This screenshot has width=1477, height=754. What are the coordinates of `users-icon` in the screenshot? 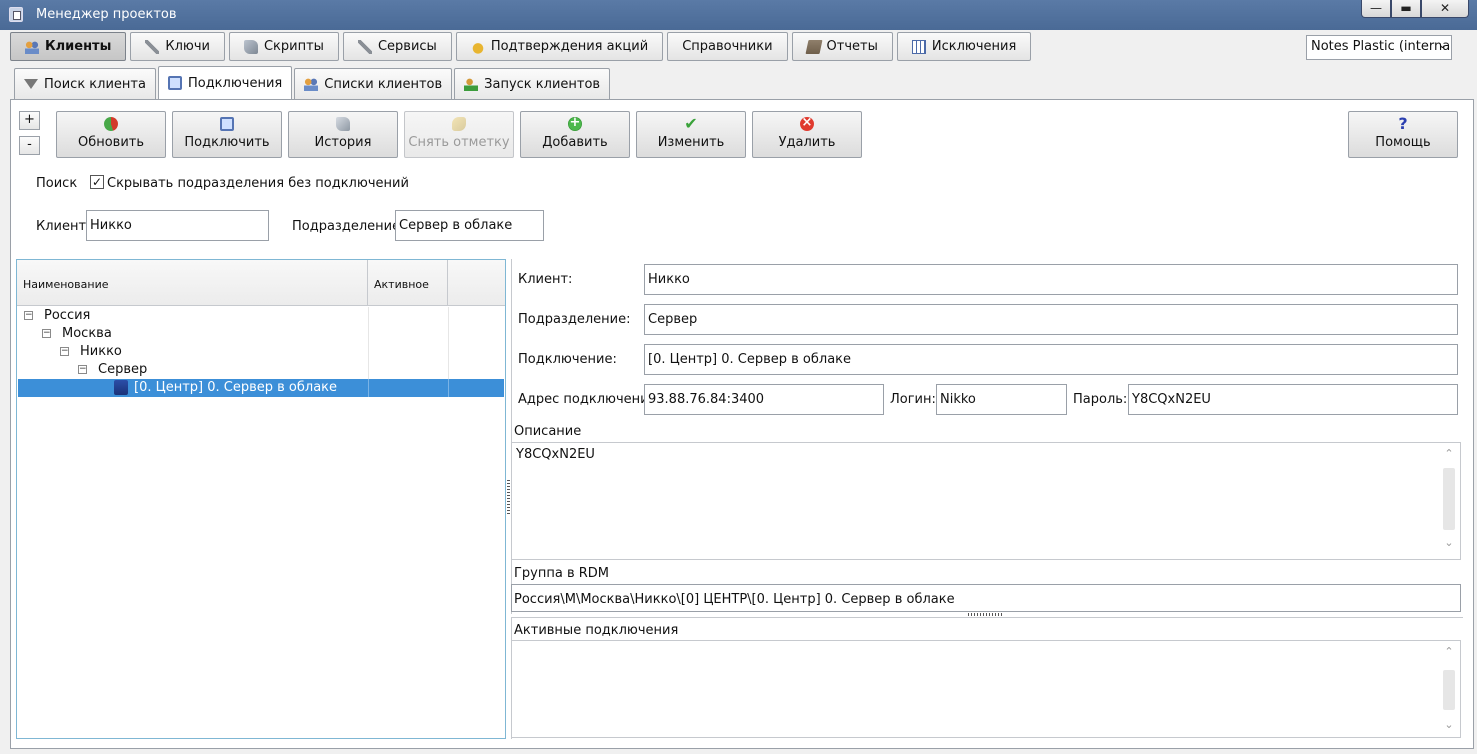 It's located at (311, 84).